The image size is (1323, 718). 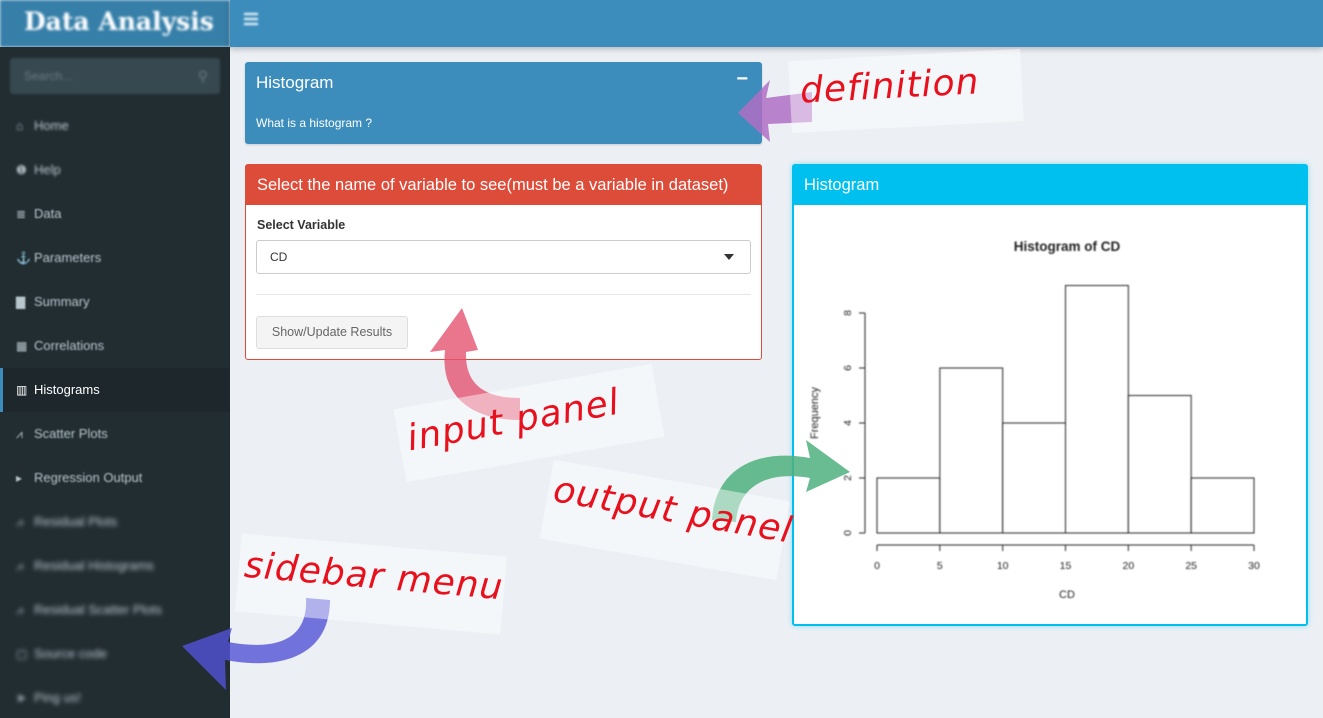 What do you see at coordinates (115, 434) in the screenshot?
I see `sidebar-item-scatter-plots: ⩘ Scatter Plots` at bounding box center [115, 434].